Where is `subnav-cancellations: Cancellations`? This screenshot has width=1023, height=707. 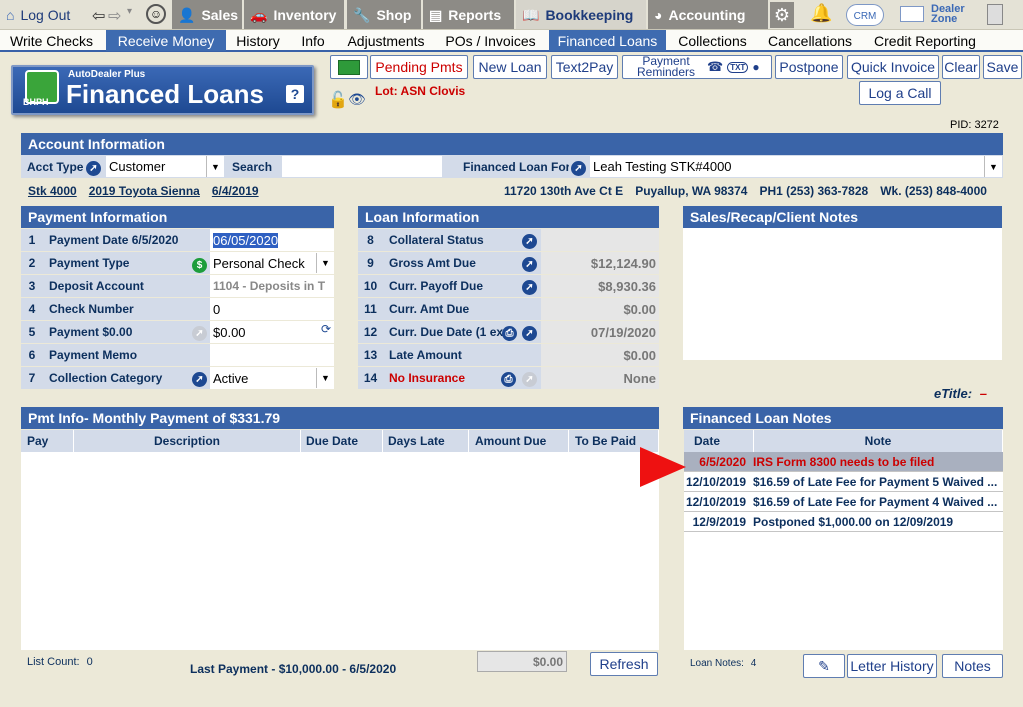
subnav-cancellations: Cancellations is located at coordinates (810, 40).